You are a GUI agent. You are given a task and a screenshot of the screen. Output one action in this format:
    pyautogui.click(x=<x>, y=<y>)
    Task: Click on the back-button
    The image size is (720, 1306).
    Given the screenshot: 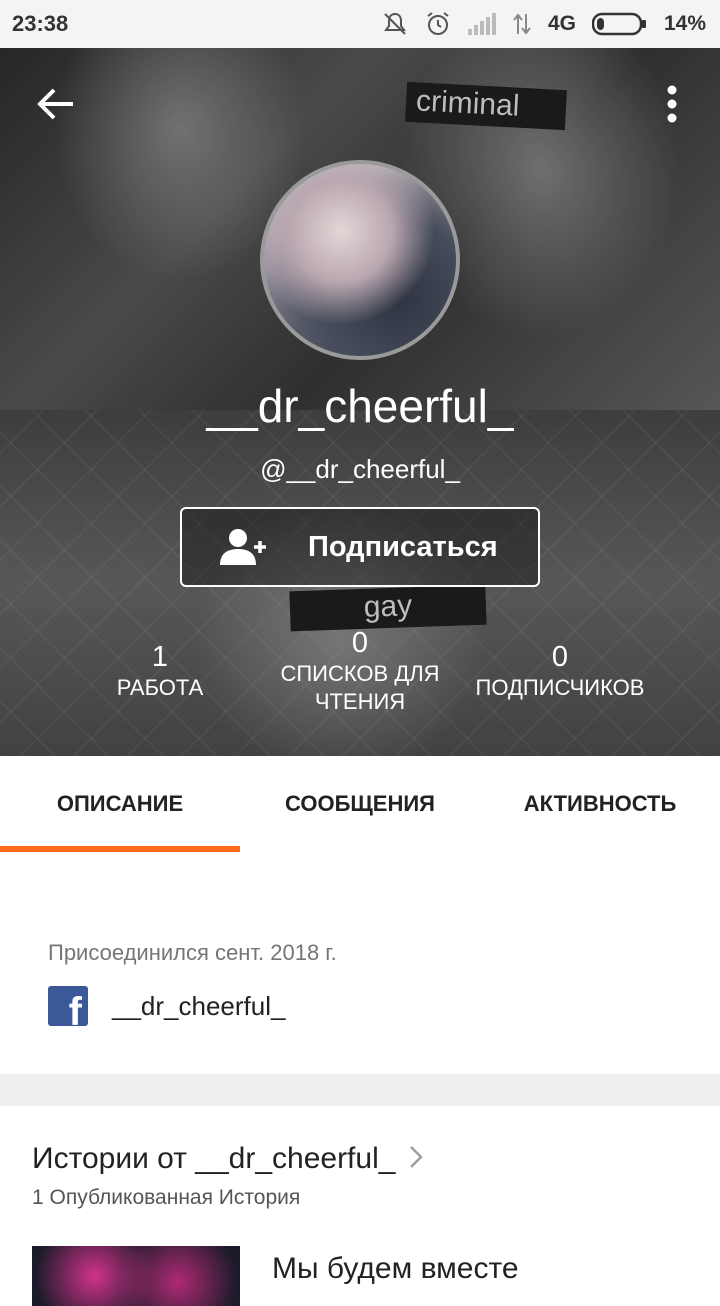 What is the action you would take?
    pyautogui.click(x=56, y=104)
    